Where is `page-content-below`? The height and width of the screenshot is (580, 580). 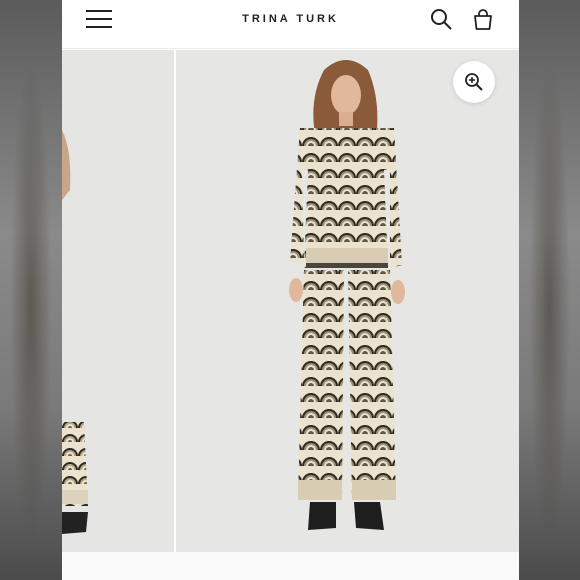
page-content-below is located at coordinates (290, 566).